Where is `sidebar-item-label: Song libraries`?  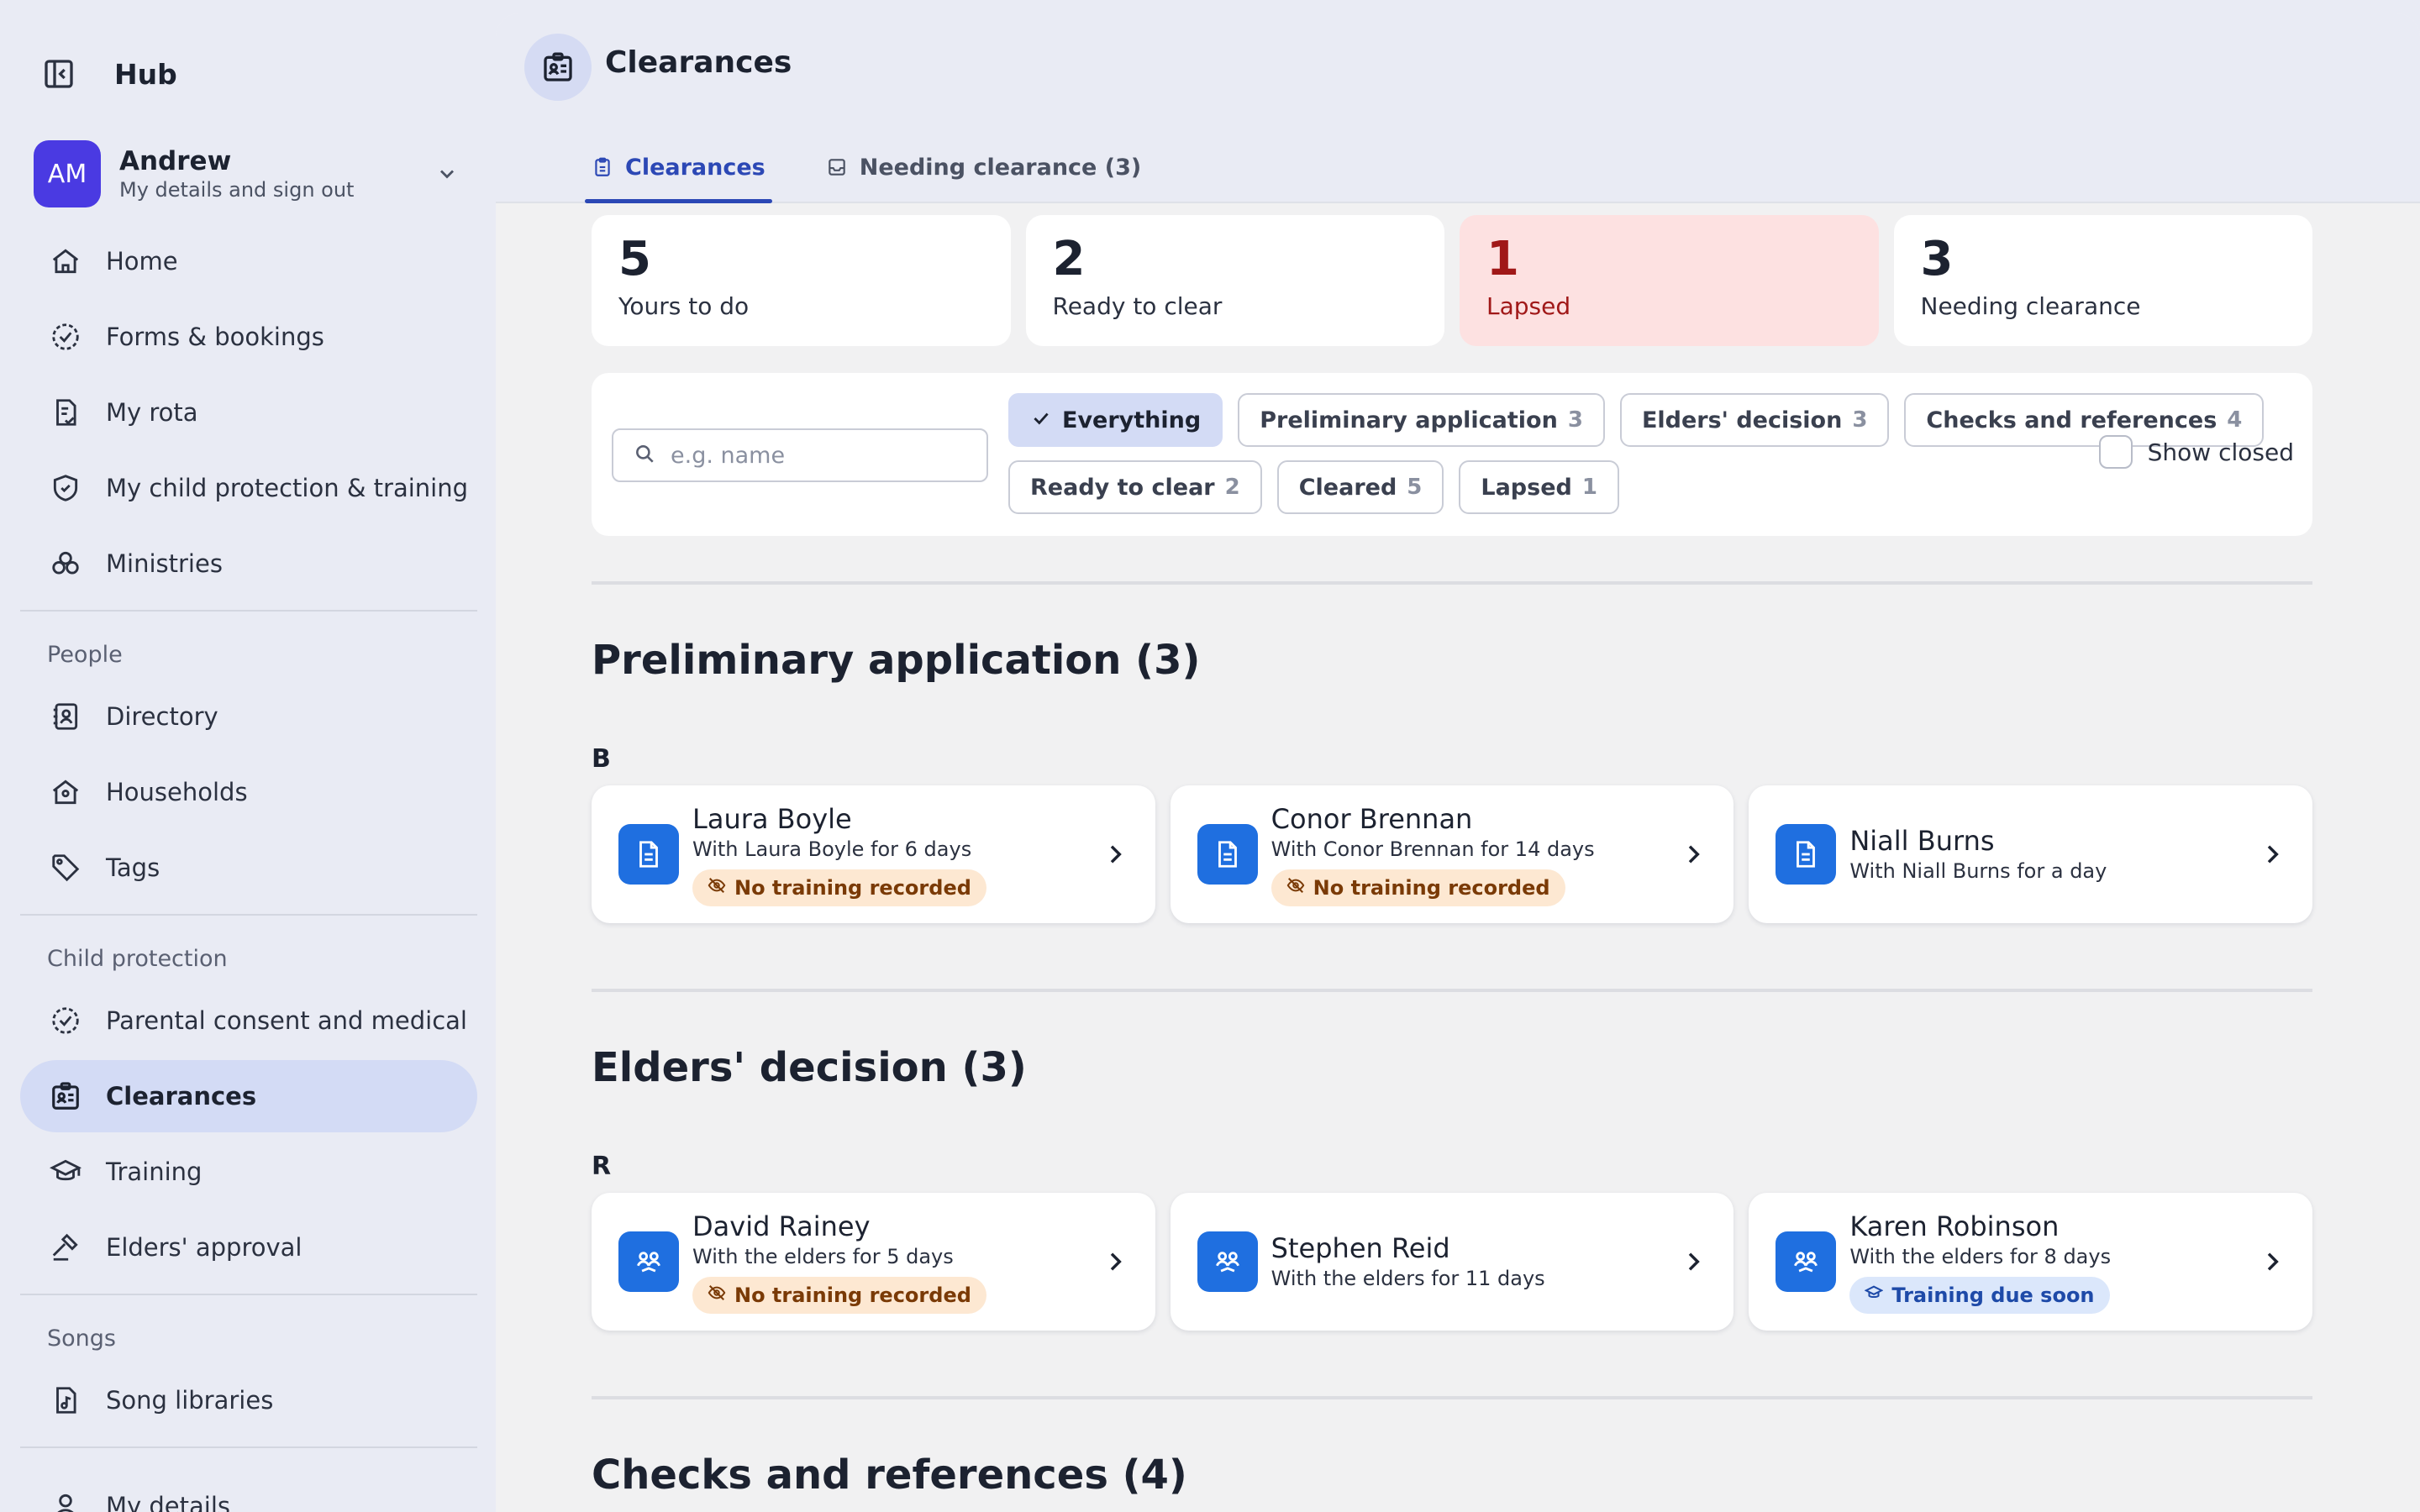
sidebar-item-label: Song libraries is located at coordinates (190, 1400).